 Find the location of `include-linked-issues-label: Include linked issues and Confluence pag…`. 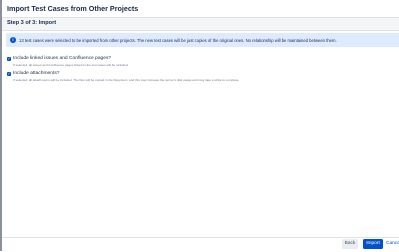

include-linked-issues-label: Include linked issues and Confluence pag… is located at coordinates (62, 58).